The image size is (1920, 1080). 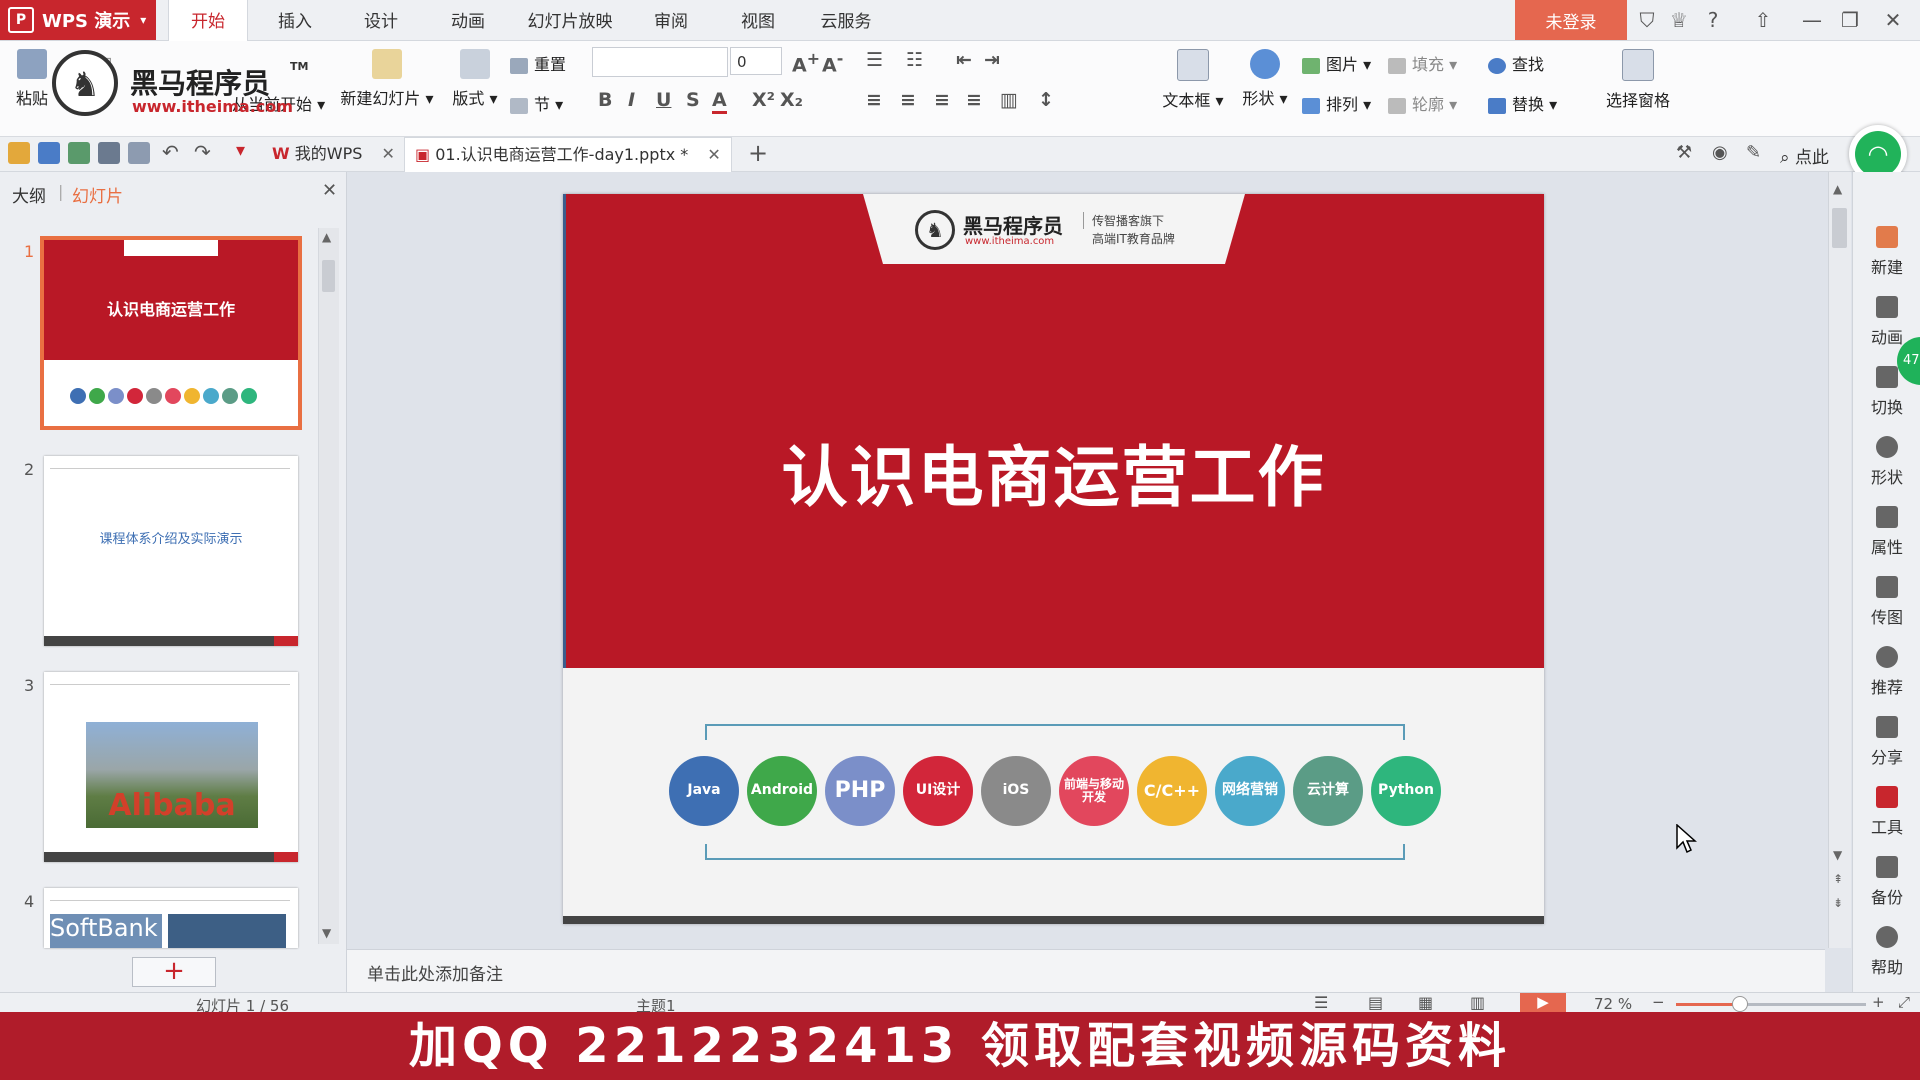 What do you see at coordinates (1886, 602) in the screenshot?
I see `sidebar-item-upload-image: 传图` at bounding box center [1886, 602].